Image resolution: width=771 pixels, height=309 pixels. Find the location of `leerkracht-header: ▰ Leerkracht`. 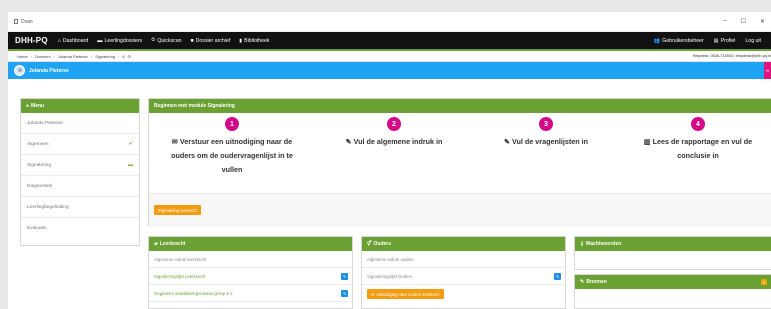

leerkracht-header: ▰ Leerkracht is located at coordinates (250, 244).